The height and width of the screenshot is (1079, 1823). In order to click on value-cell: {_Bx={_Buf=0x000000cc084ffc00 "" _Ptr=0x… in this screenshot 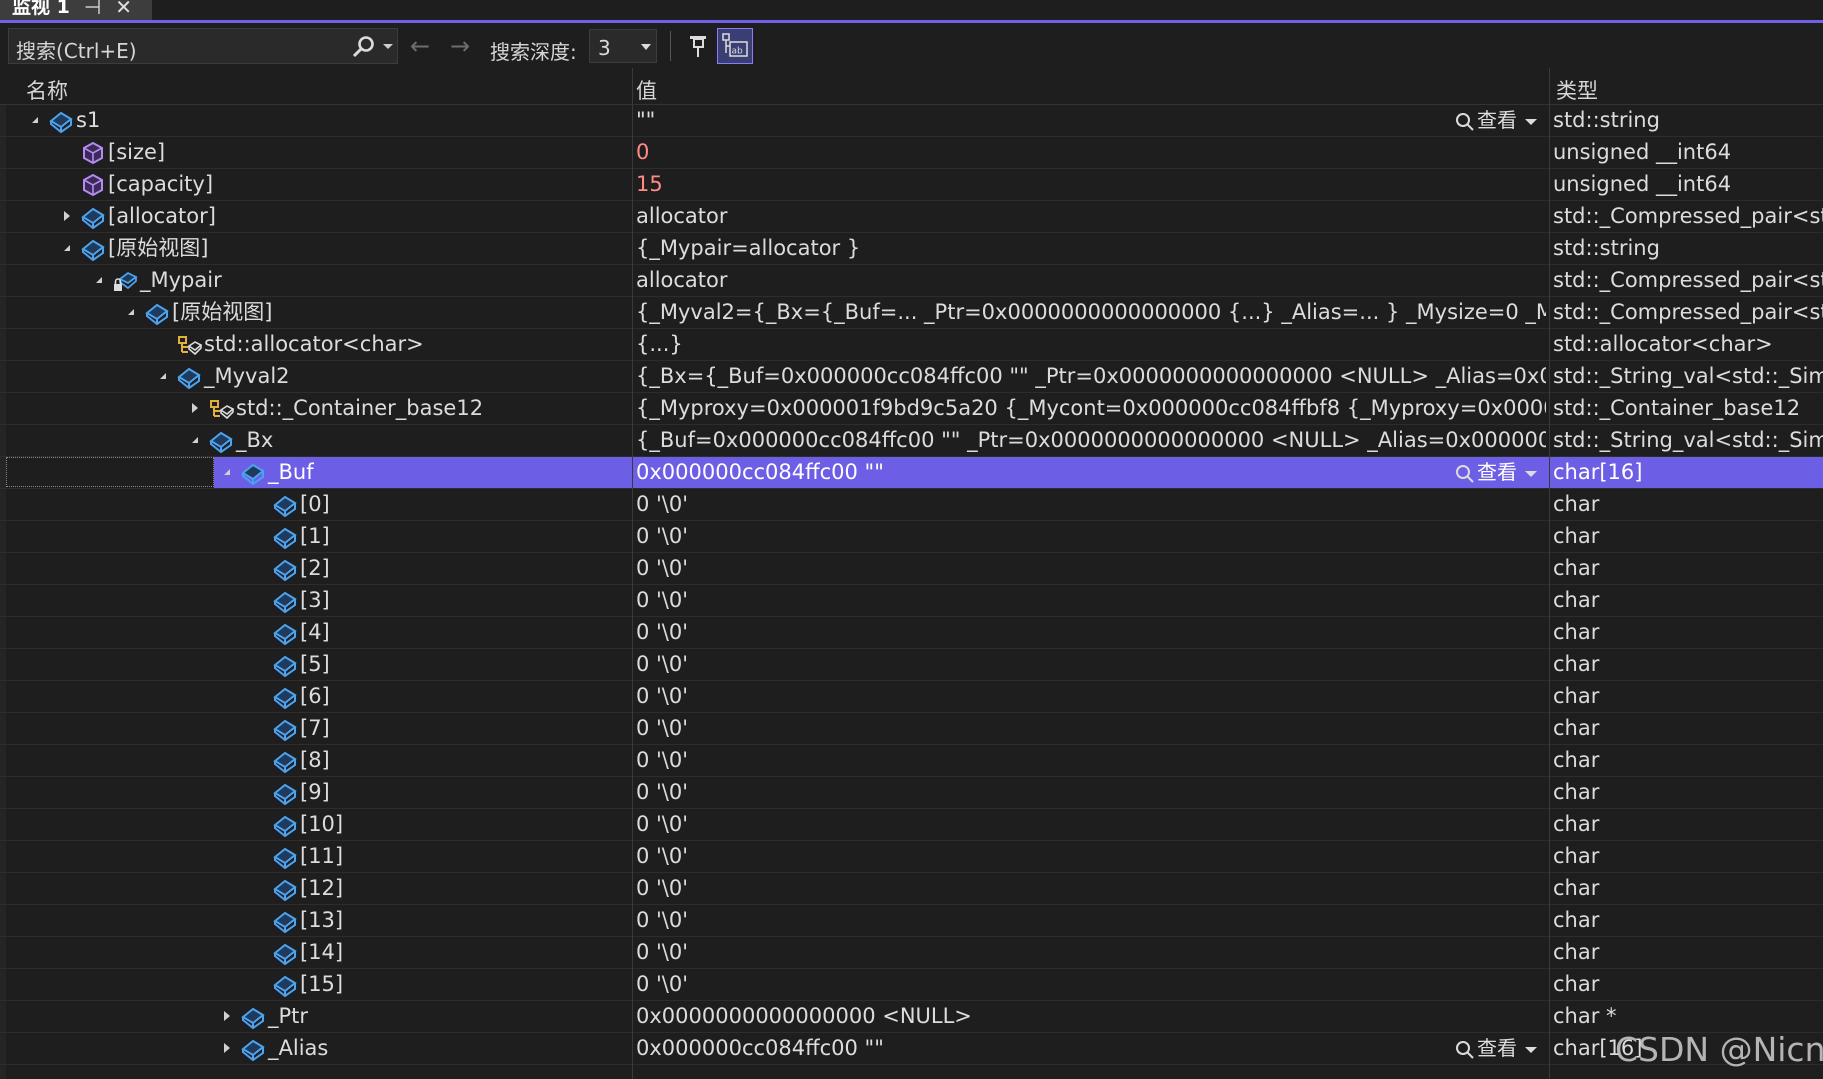, I will do `click(1091, 376)`.